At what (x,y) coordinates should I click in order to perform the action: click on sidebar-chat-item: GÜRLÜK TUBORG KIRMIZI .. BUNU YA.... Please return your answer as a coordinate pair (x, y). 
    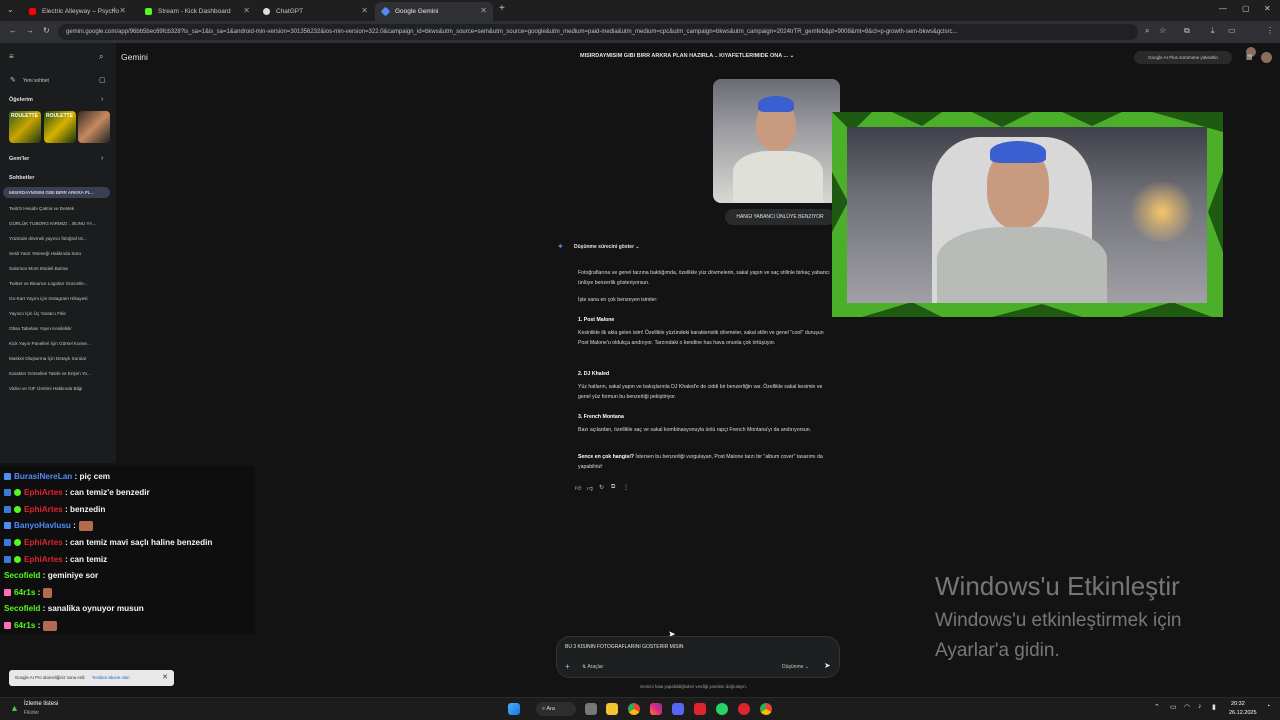
    Looking at the image, I should click on (59, 223).